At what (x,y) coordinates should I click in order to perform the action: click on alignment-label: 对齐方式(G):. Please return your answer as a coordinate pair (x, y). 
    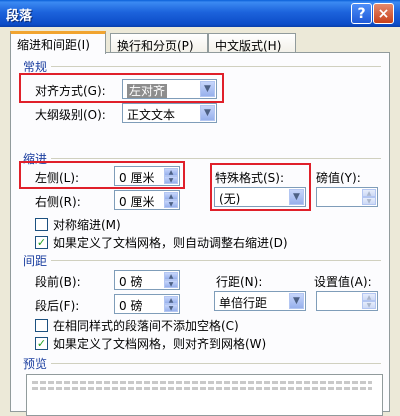
    Looking at the image, I should click on (70, 91).